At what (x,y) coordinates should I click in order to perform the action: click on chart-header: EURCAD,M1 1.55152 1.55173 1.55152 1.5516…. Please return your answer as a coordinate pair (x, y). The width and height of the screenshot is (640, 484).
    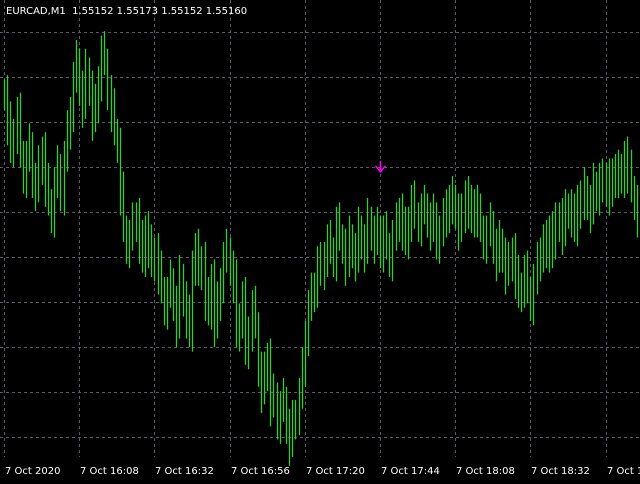
    Looking at the image, I should click on (126, 11).